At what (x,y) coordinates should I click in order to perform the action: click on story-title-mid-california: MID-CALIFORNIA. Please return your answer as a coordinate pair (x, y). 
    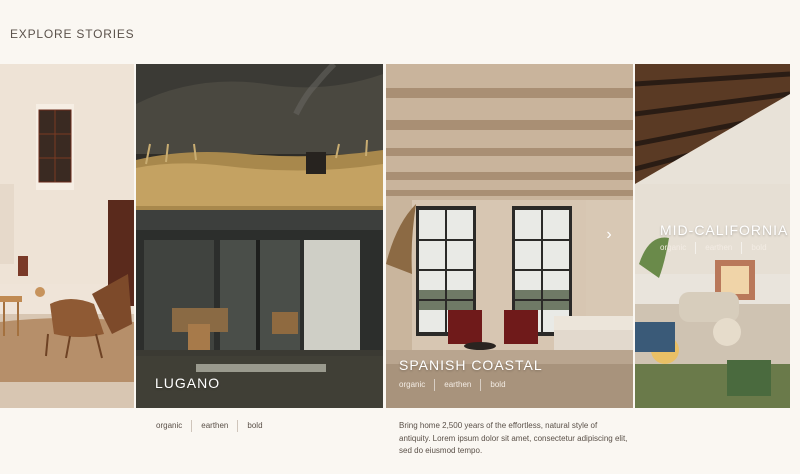
    Looking at the image, I should click on (724, 230).